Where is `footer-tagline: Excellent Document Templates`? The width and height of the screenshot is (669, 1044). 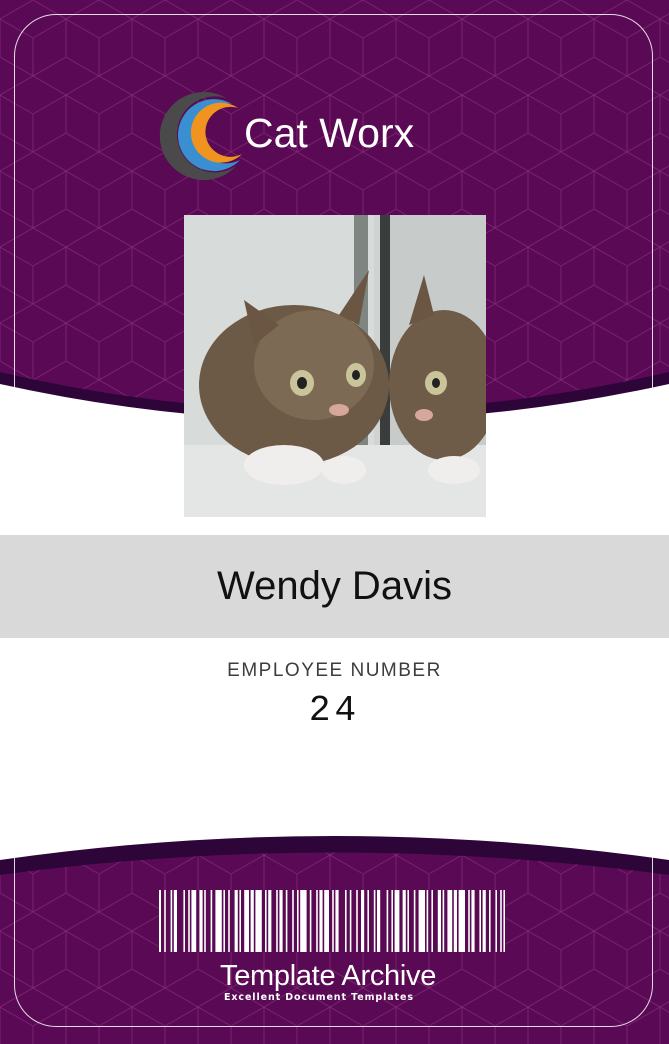
footer-tagline: Excellent Document Templates is located at coordinates (319, 997).